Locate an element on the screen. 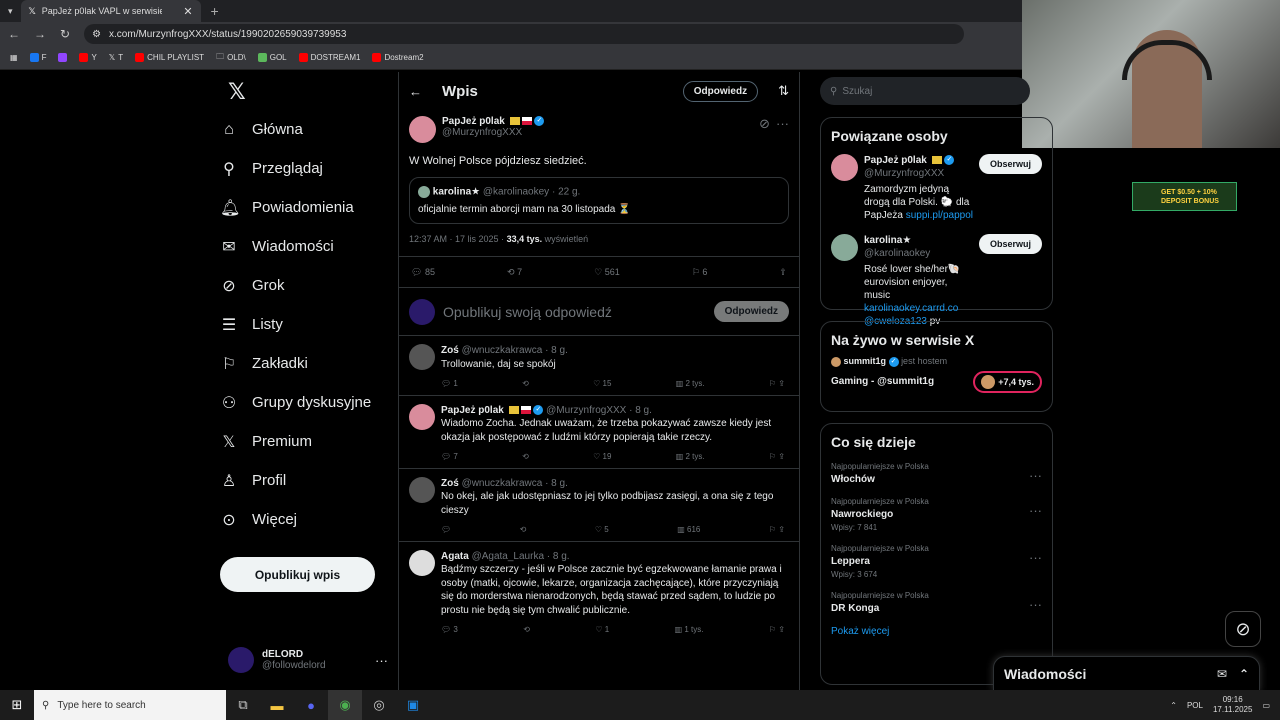 This screenshot has height=720, width=1280. sidebar-item-explore: ⚲ Przeglądaj is located at coordinates (305, 168).